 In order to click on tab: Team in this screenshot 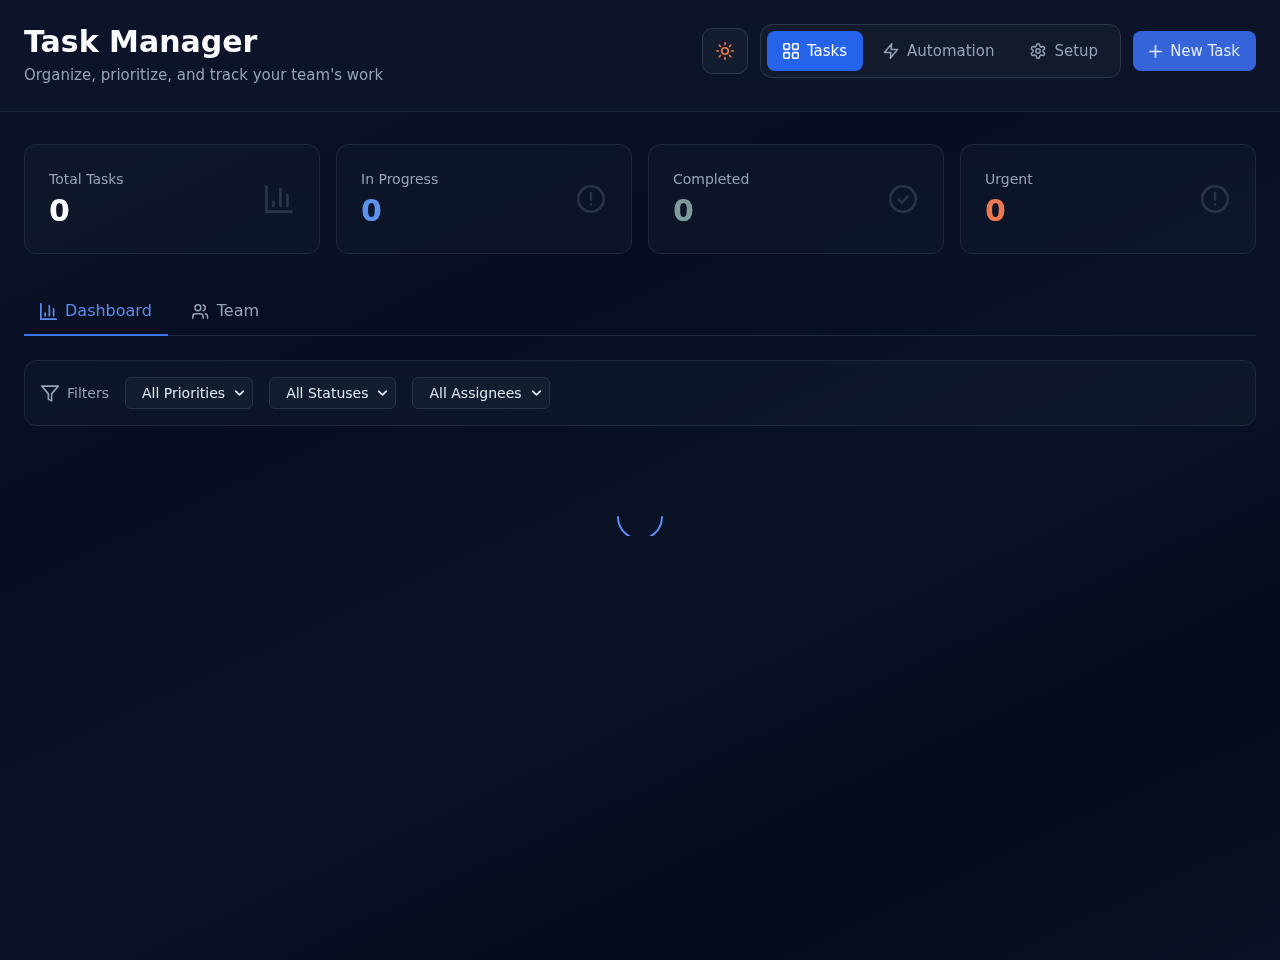, I will do `click(225, 312)`.